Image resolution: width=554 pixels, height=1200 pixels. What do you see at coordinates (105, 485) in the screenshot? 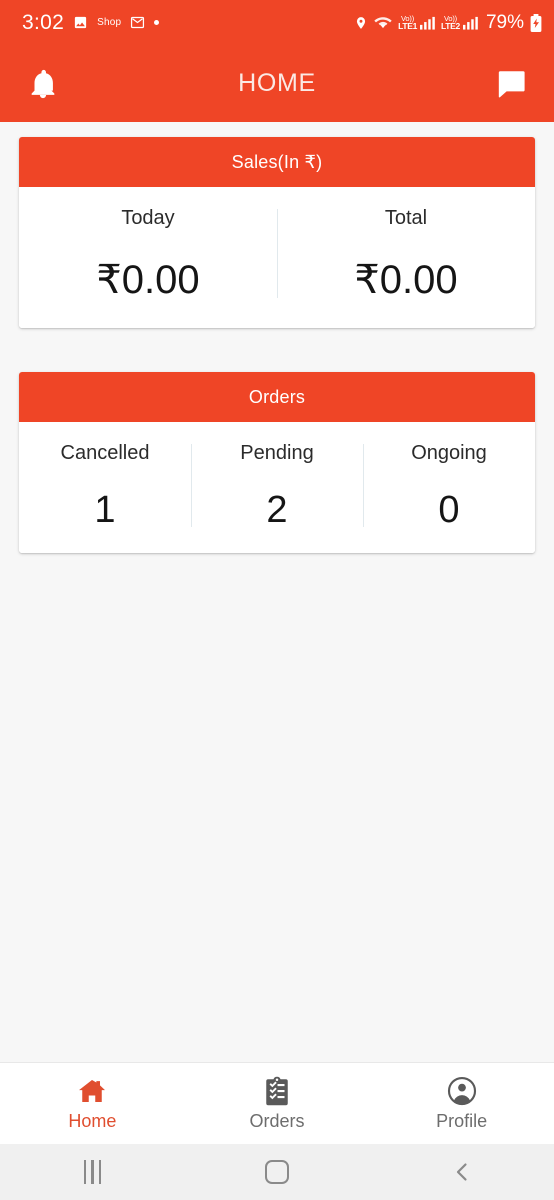
I see `orders-cancelled-stat: Cancelled 1` at bounding box center [105, 485].